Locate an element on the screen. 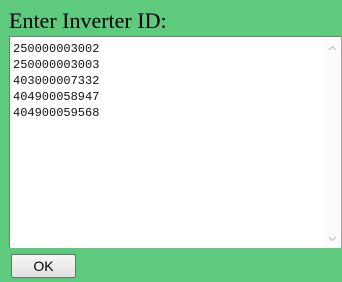 The image size is (342, 282). form-title: Enter Inverter ID: is located at coordinates (88, 20).